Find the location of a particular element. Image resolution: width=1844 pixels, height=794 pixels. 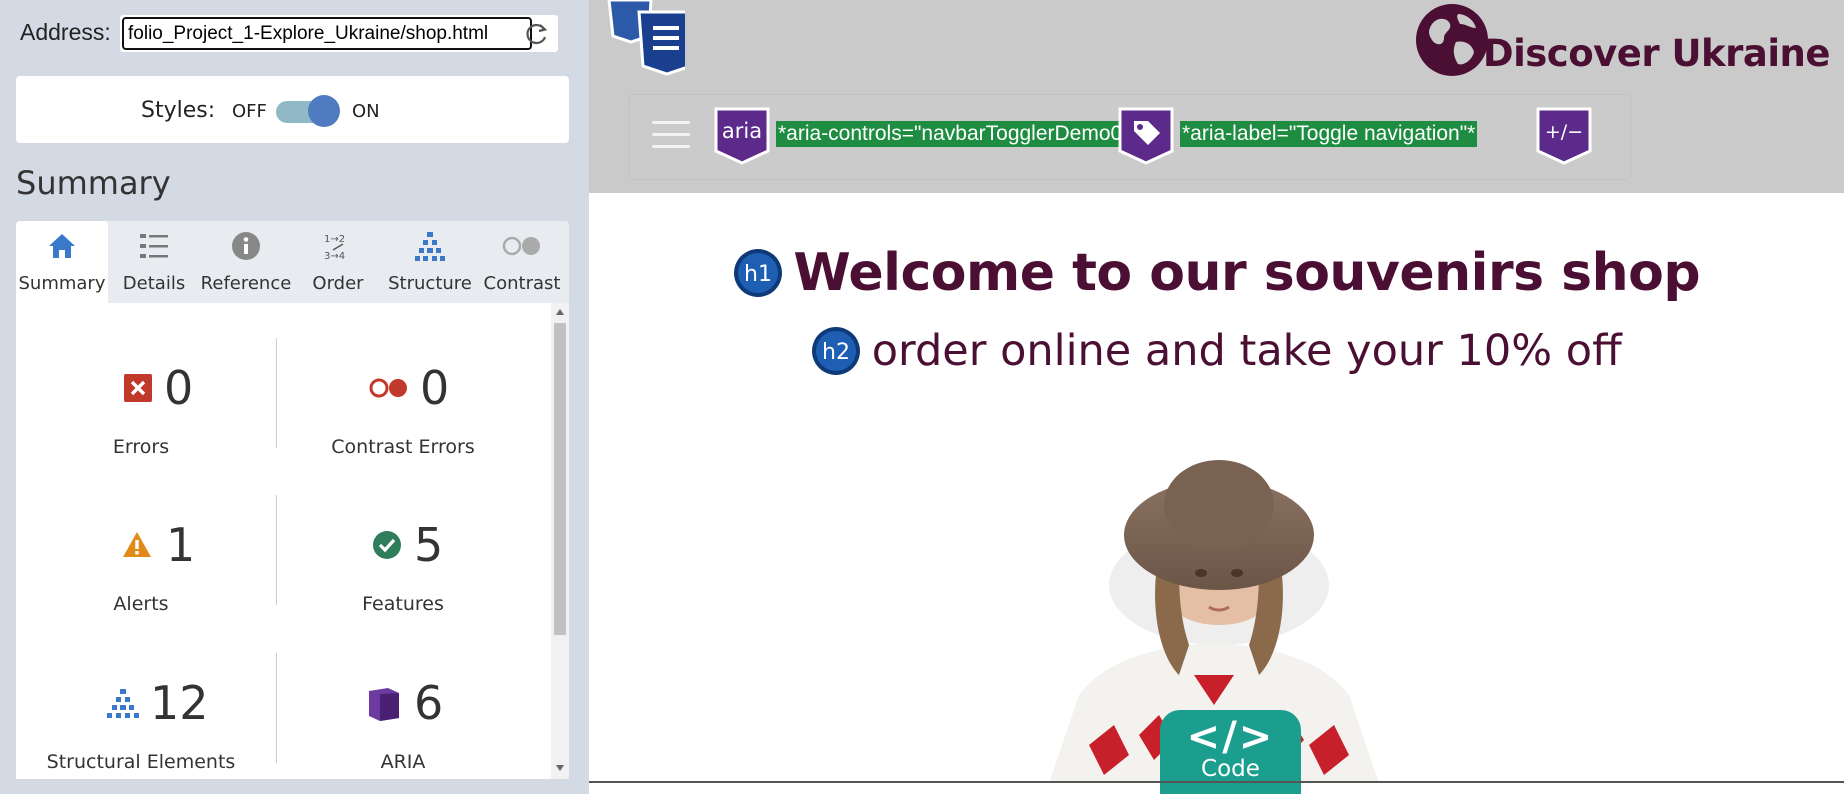

tab-contrast: Contrast is located at coordinates (522, 262).